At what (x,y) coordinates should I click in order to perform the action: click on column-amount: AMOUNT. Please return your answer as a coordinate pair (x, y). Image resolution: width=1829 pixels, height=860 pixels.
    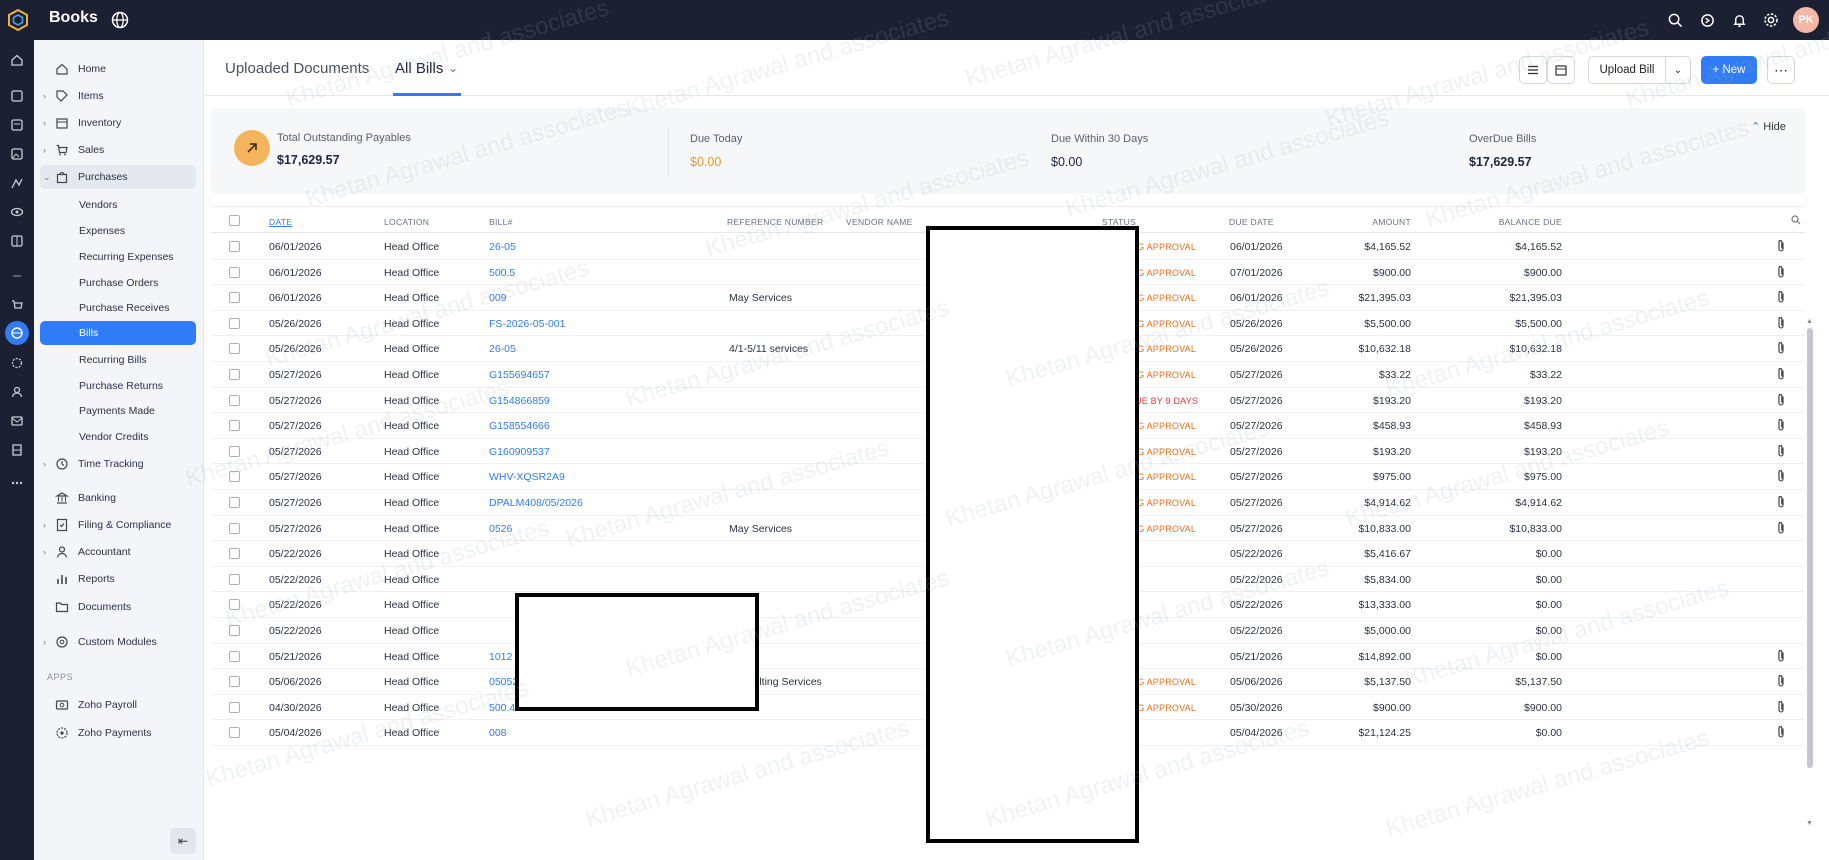
    Looking at the image, I should click on (1371, 222).